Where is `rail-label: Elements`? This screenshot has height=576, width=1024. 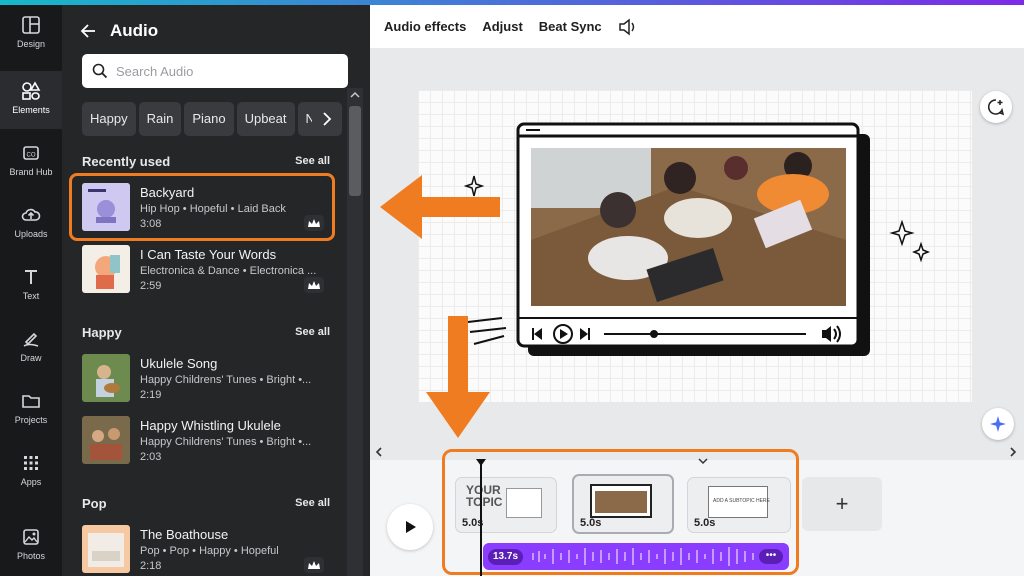
rail-label: Elements is located at coordinates (31, 110).